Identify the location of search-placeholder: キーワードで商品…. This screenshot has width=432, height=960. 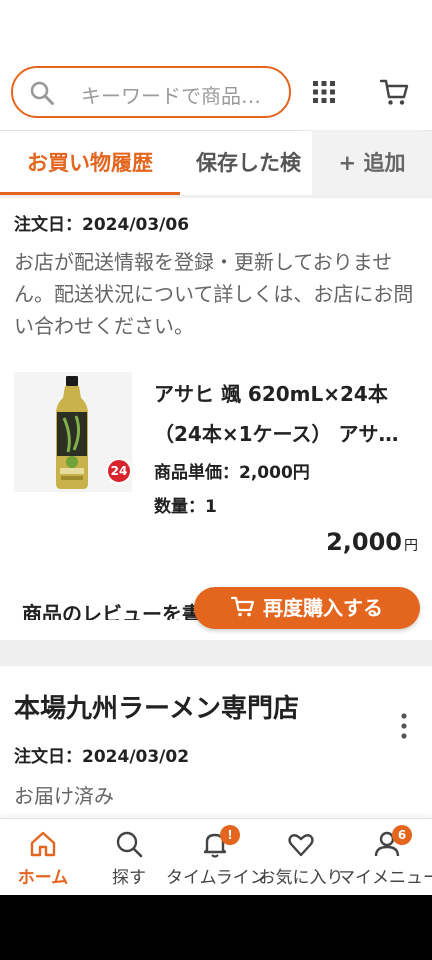
(171, 96).